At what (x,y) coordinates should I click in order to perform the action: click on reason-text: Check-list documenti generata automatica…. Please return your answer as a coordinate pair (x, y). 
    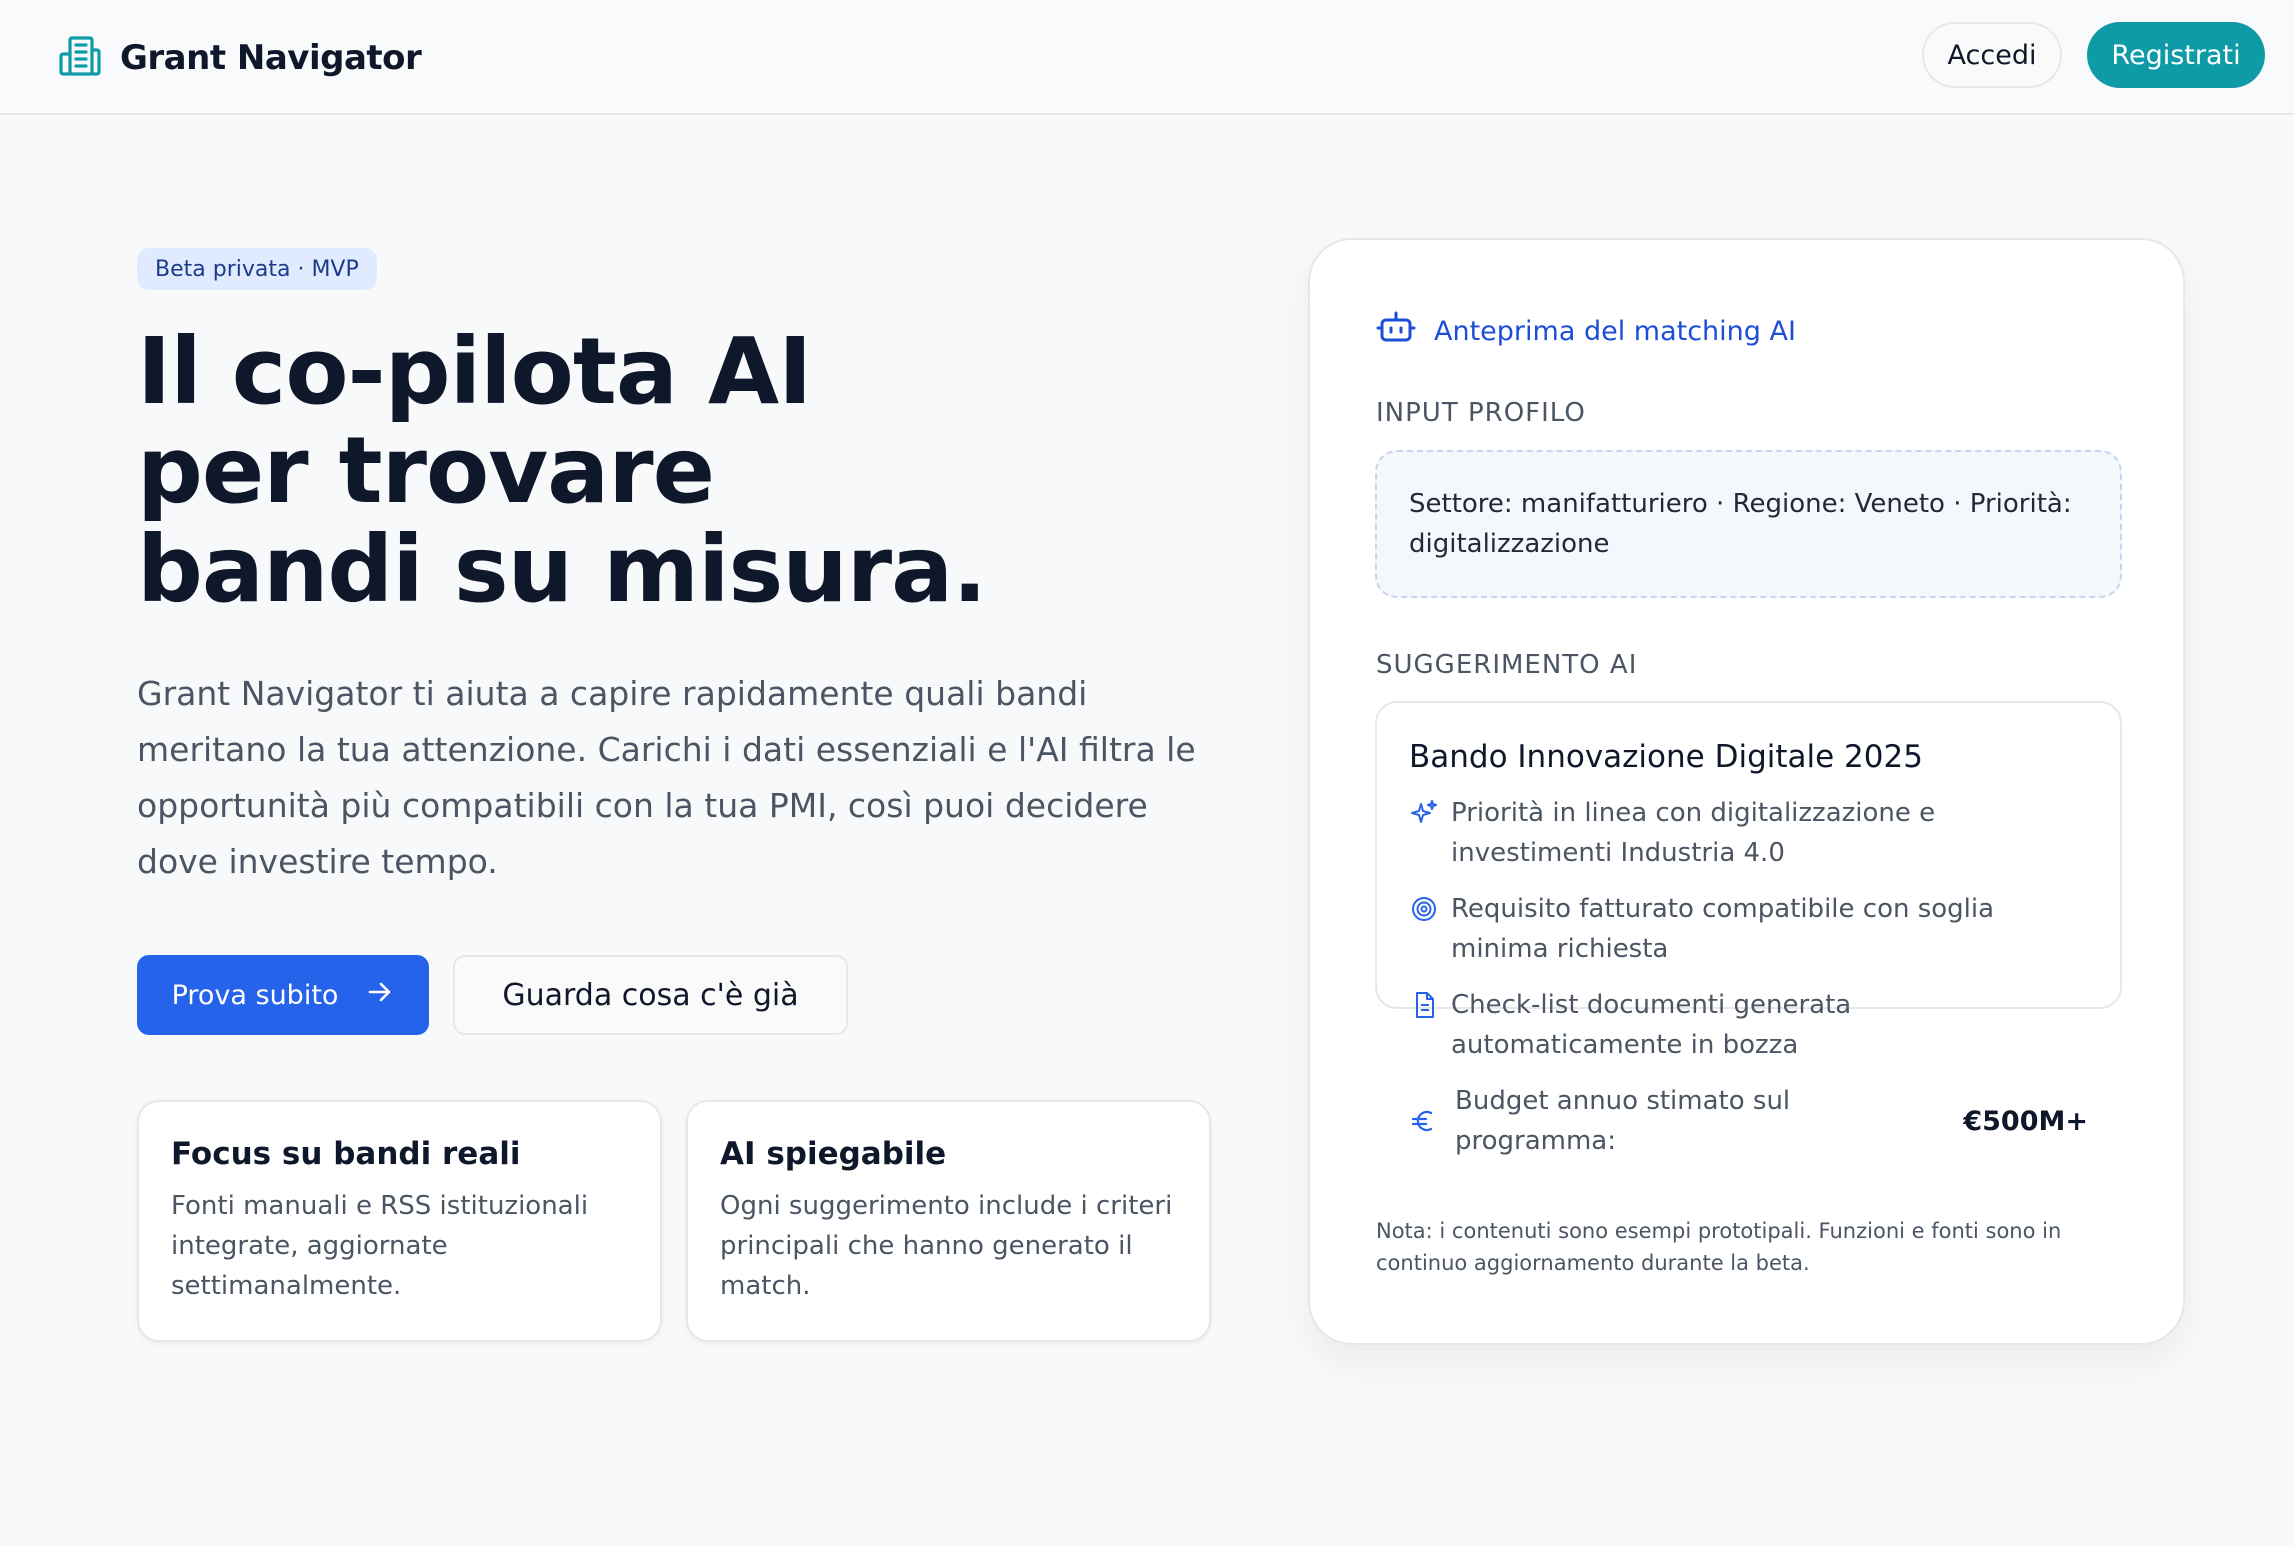
    Looking at the image, I should click on (1651, 1025).